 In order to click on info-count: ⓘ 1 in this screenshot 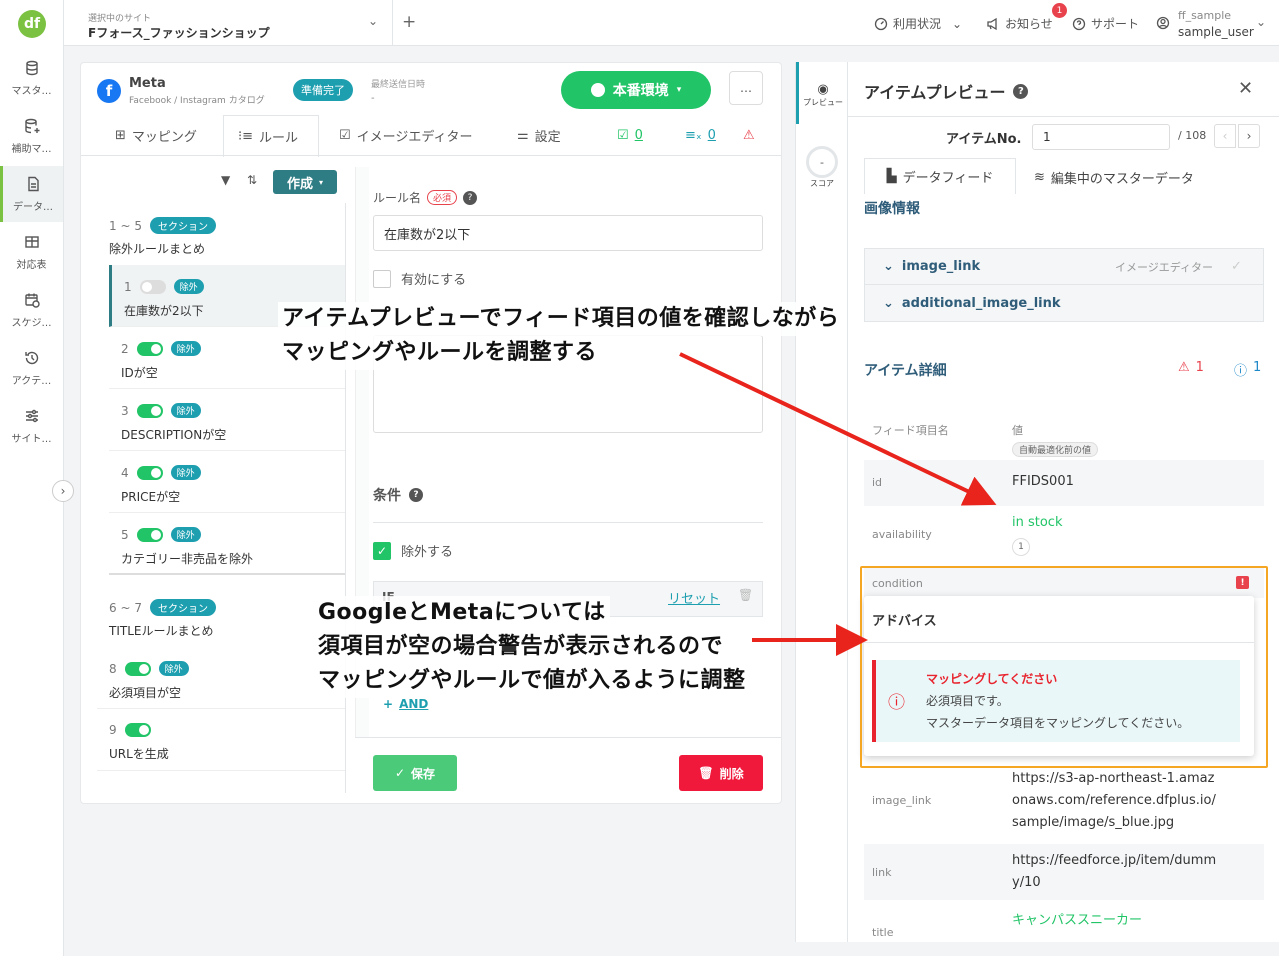, I will do `click(1247, 369)`.